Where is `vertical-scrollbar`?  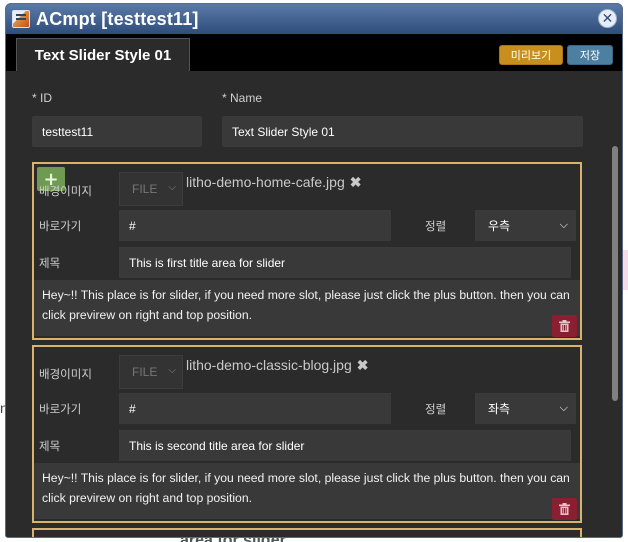 vertical-scrollbar is located at coordinates (615, 273).